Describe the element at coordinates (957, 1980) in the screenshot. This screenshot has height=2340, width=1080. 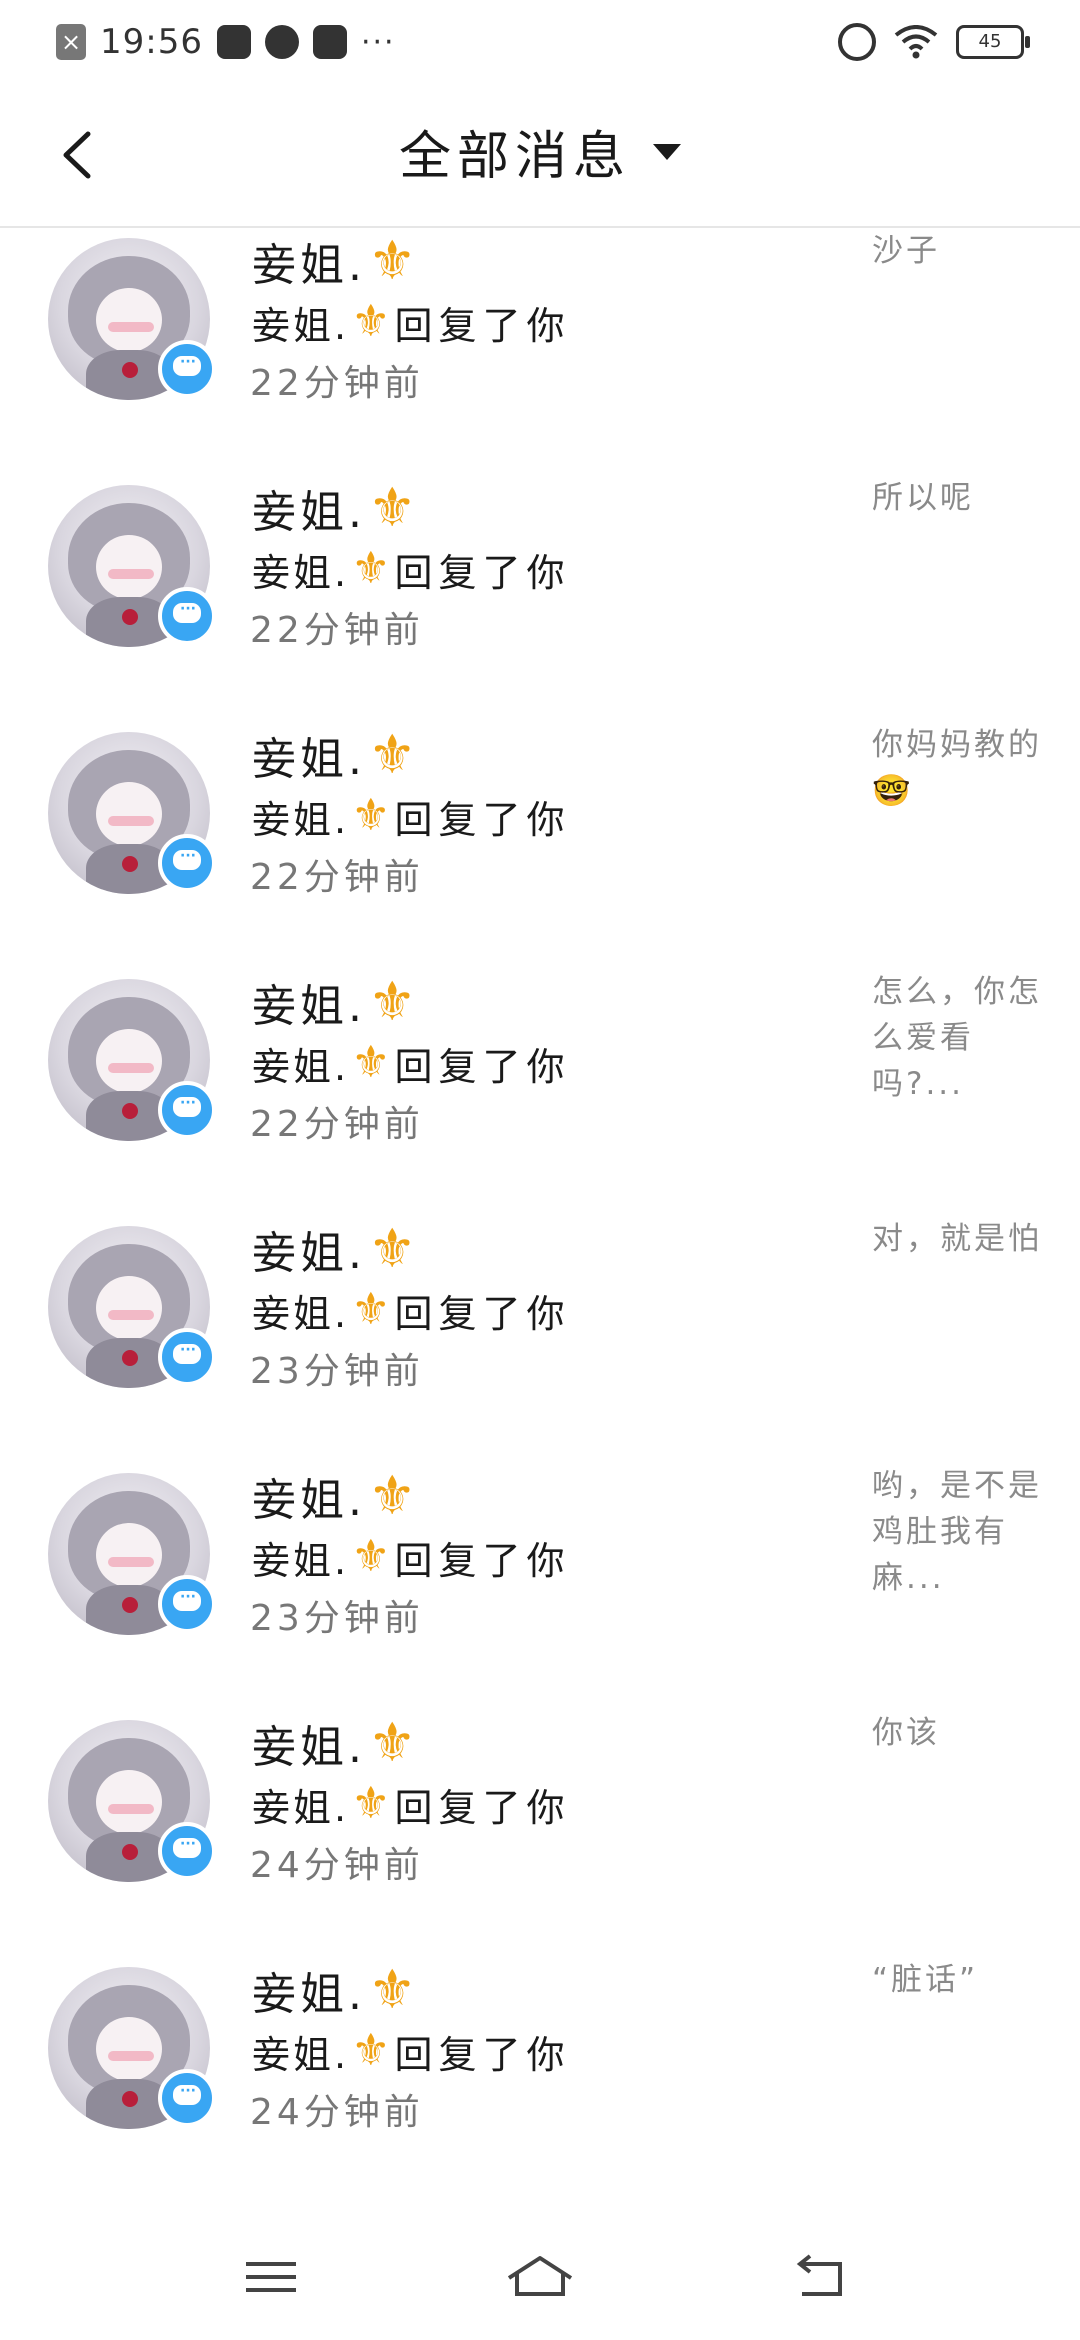
I see `message-snippet: “脏话”` at that location.